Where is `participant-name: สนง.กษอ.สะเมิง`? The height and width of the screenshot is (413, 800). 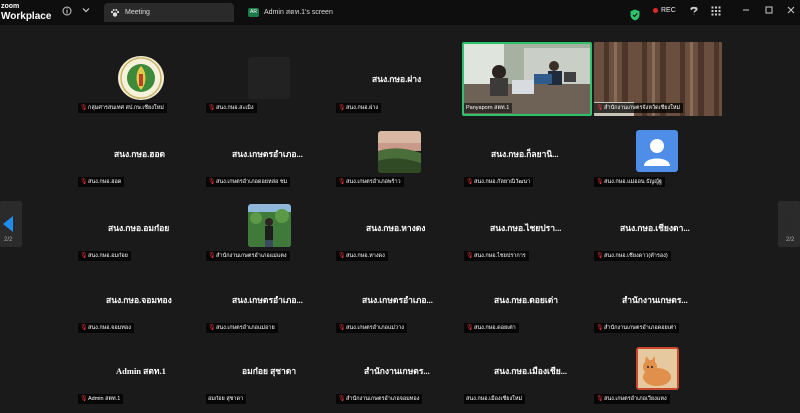
participant-name: สนง.กษอ.สะเมิง is located at coordinates (235, 108).